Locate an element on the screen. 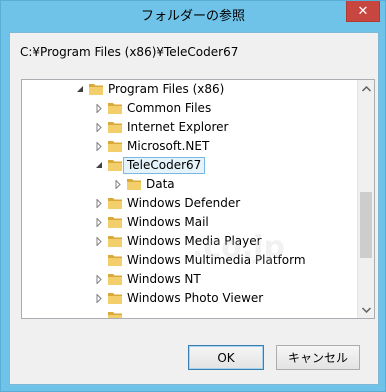  tree-item-windows-photo-viewer: Windows Photo Viewer is located at coordinates (190, 298).